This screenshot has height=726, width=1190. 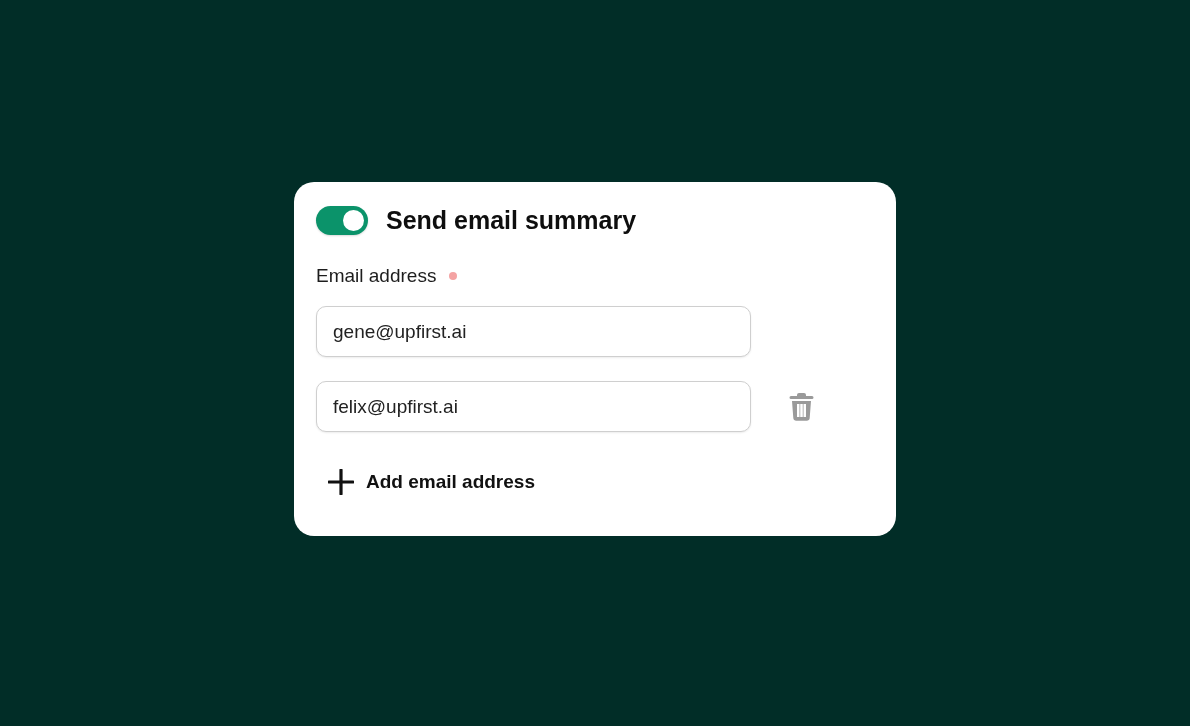 What do you see at coordinates (511, 220) in the screenshot?
I see `card-title: Send email summary` at bounding box center [511, 220].